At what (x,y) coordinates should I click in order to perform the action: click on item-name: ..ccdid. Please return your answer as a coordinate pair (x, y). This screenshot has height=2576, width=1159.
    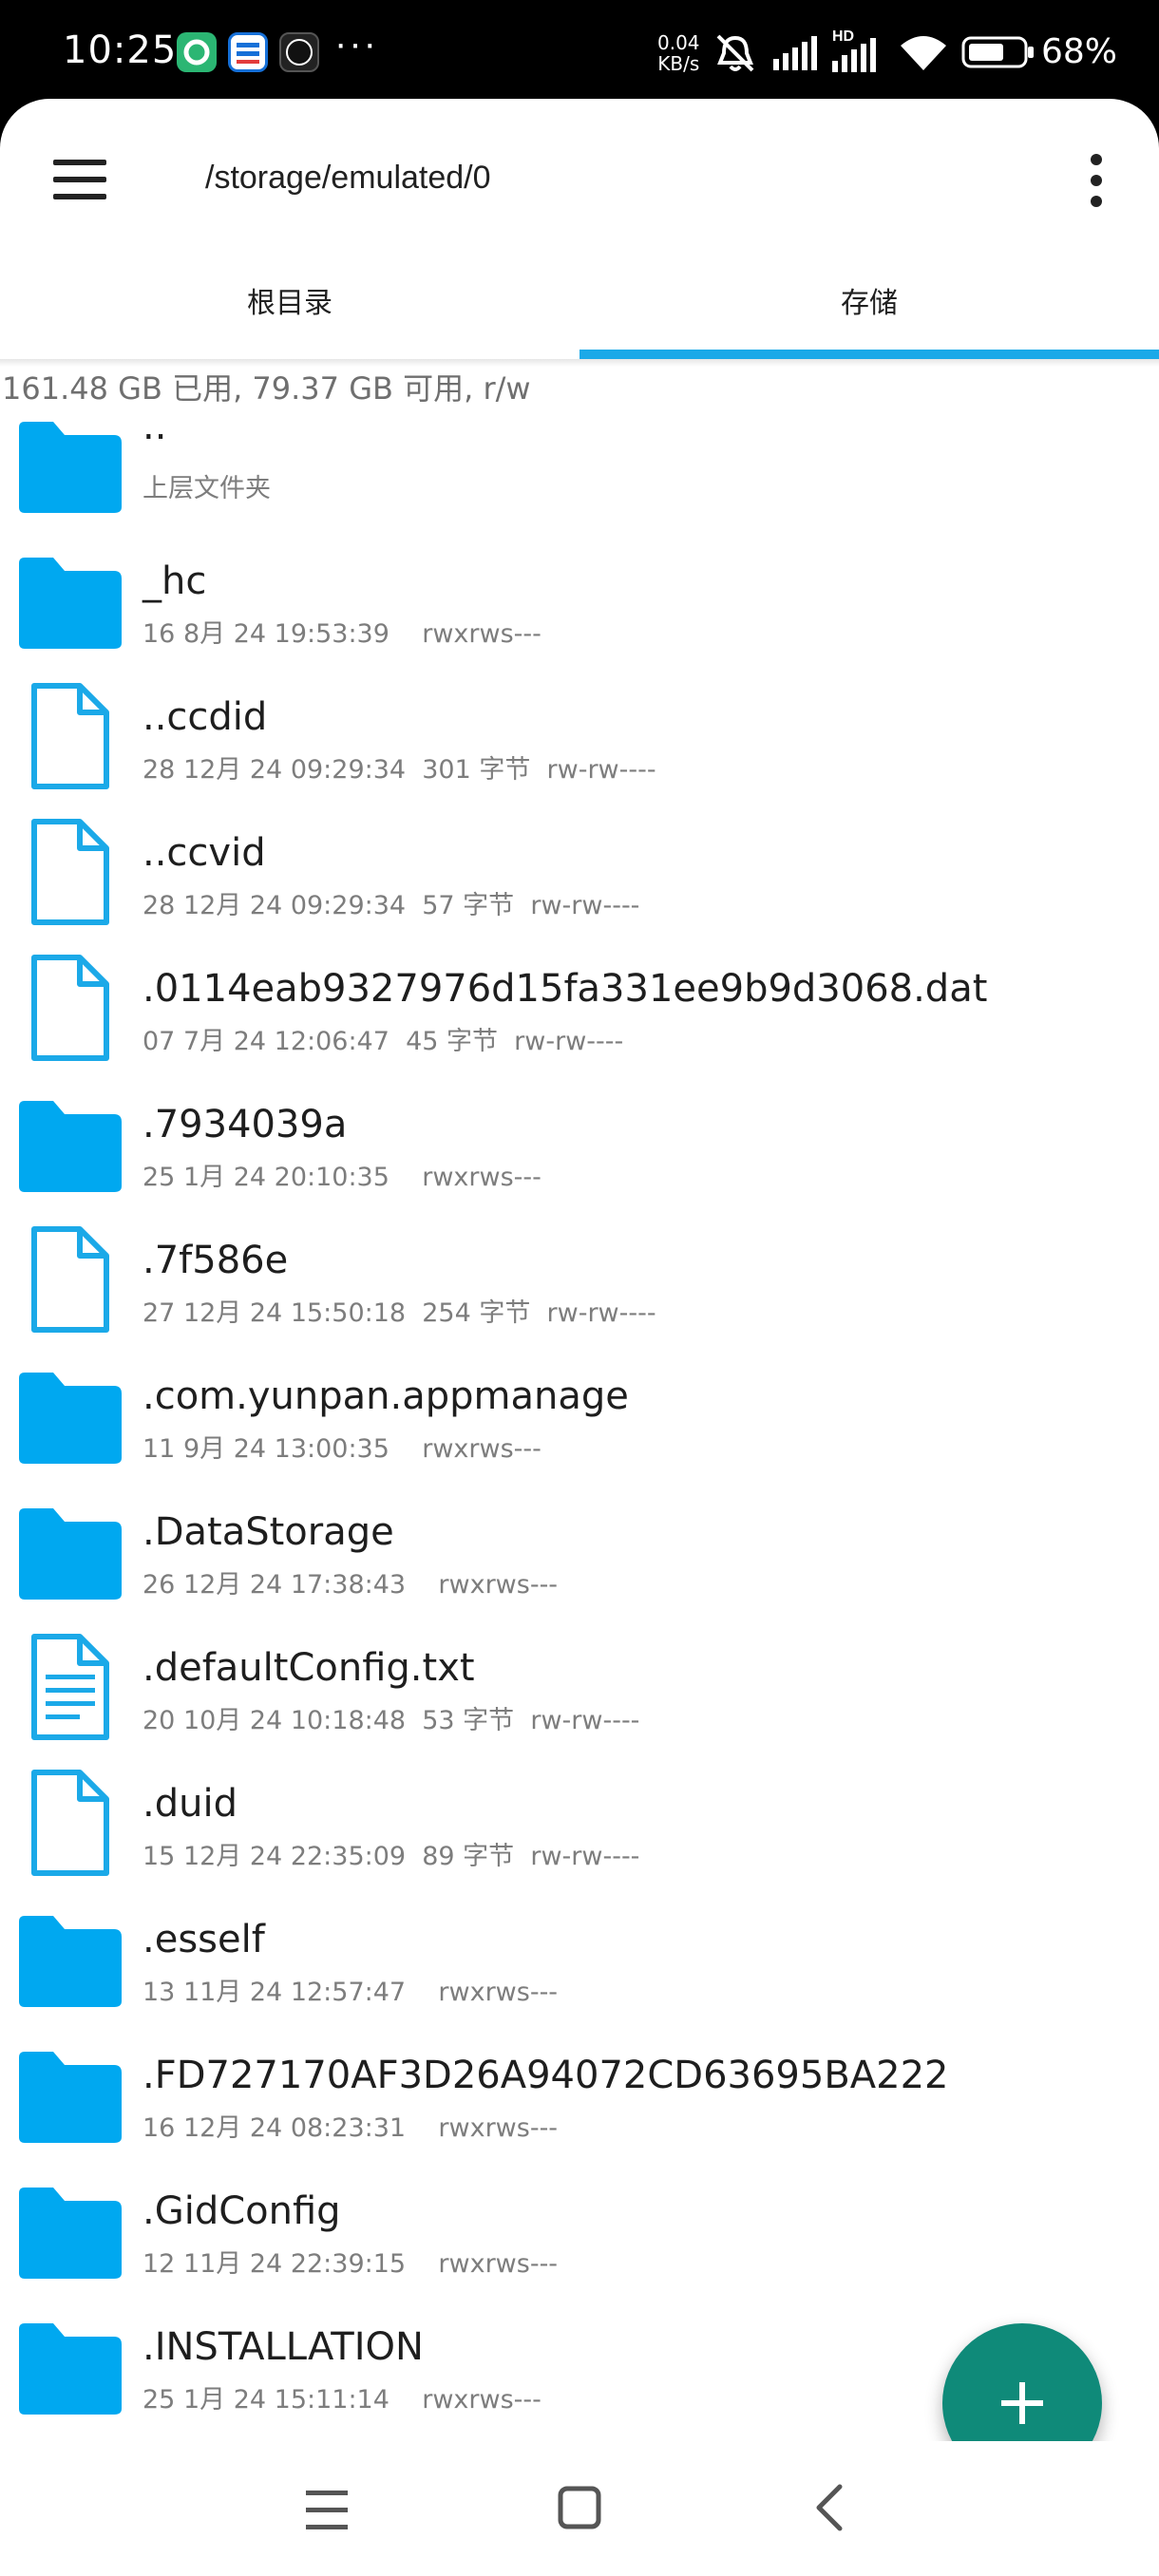
    Looking at the image, I should click on (205, 717).